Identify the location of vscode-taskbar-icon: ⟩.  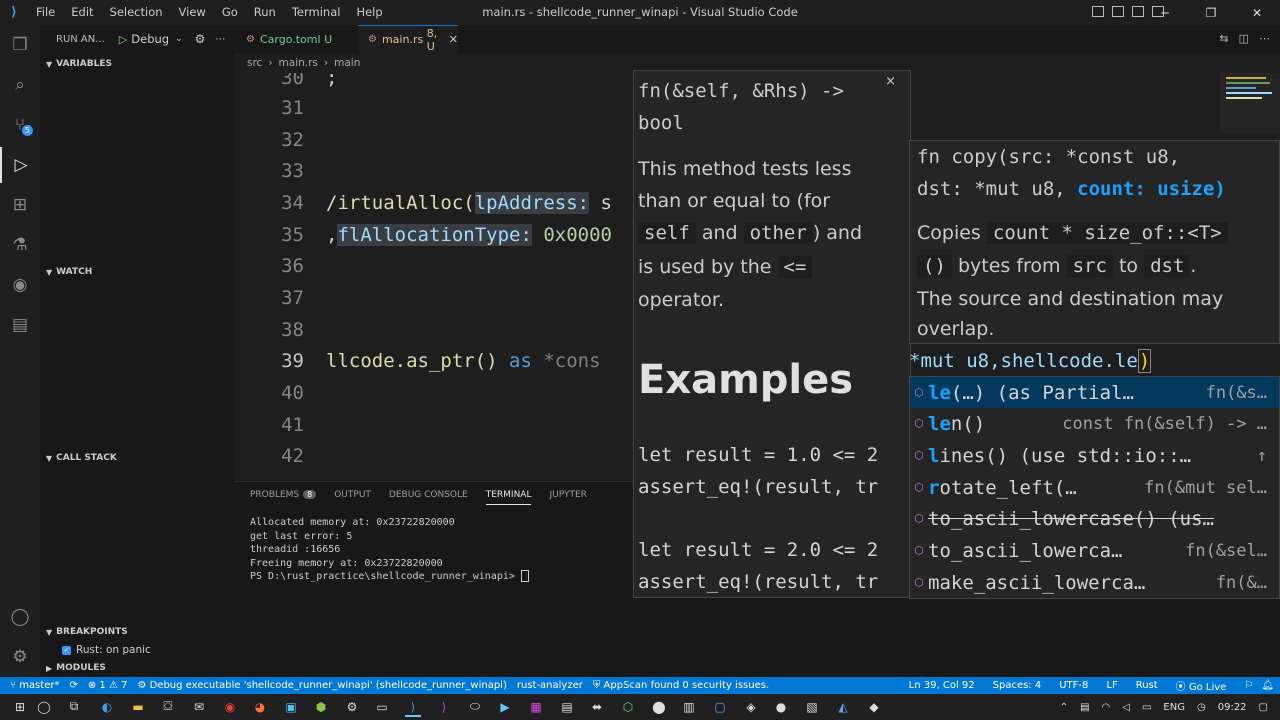
(413, 707).